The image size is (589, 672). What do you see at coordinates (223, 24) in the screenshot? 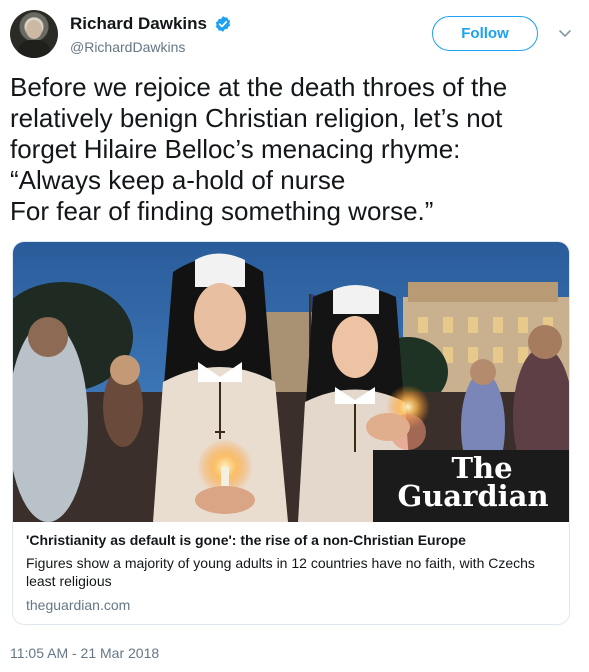
I see `verified-badge-icon` at bounding box center [223, 24].